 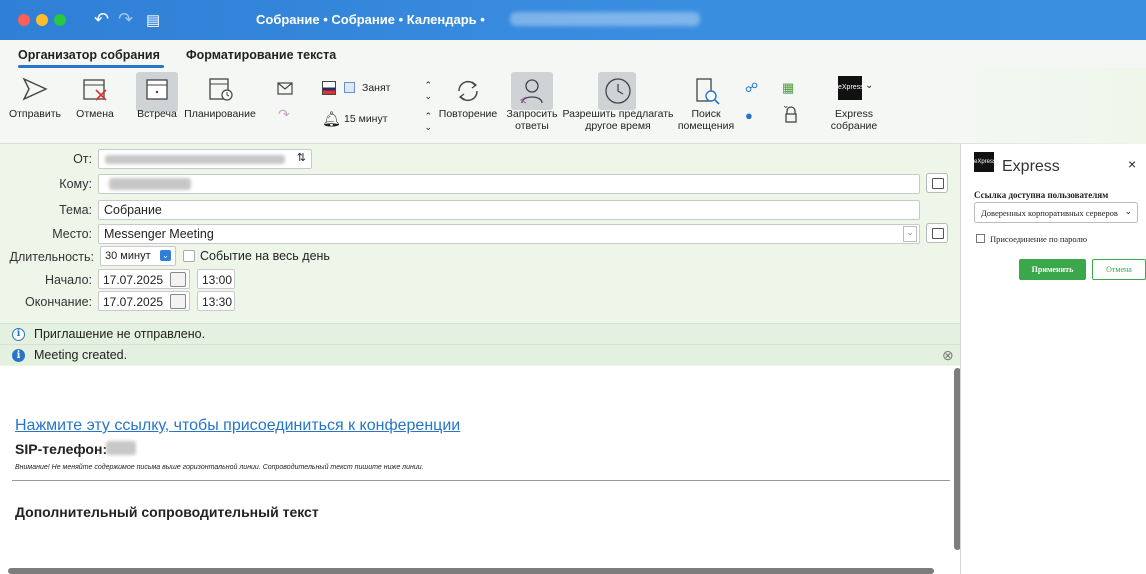 What do you see at coordinates (60, 20) in the screenshot?
I see `window-maximize-button` at bounding box center [60, 20].